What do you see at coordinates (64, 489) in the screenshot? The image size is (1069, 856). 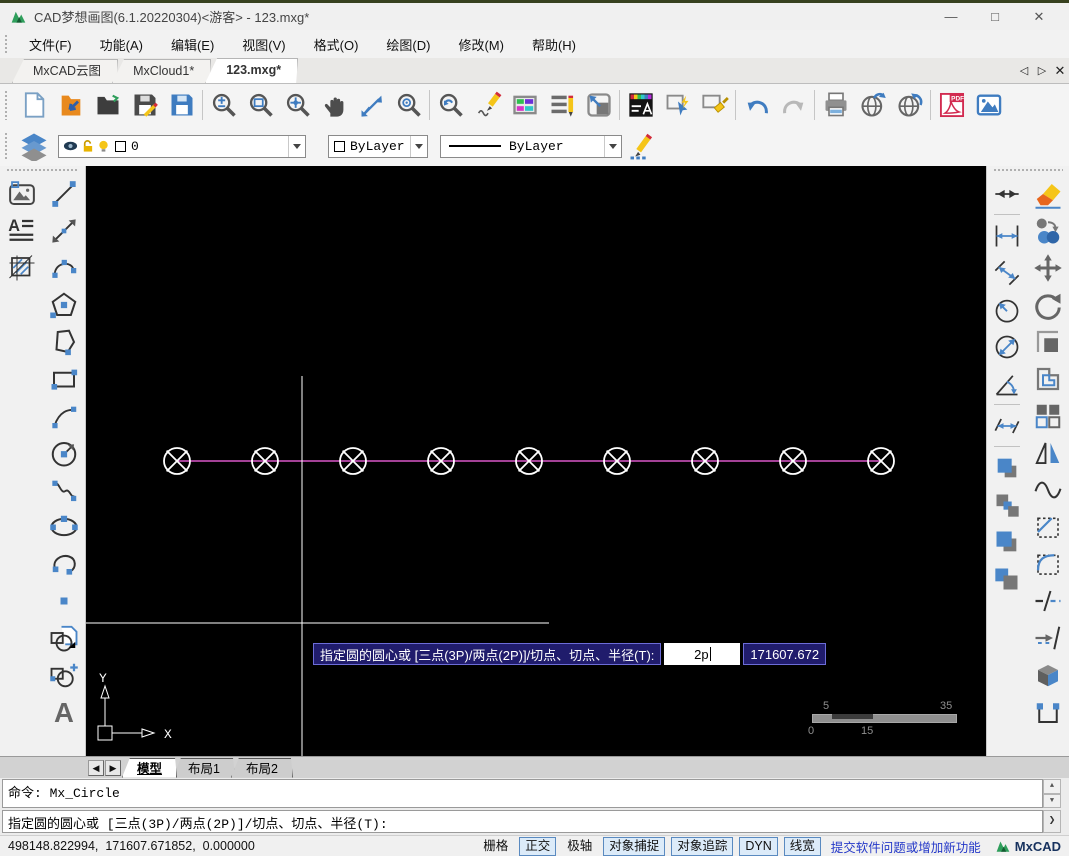 I see `spline-icon` at bounding box center [64, 489].